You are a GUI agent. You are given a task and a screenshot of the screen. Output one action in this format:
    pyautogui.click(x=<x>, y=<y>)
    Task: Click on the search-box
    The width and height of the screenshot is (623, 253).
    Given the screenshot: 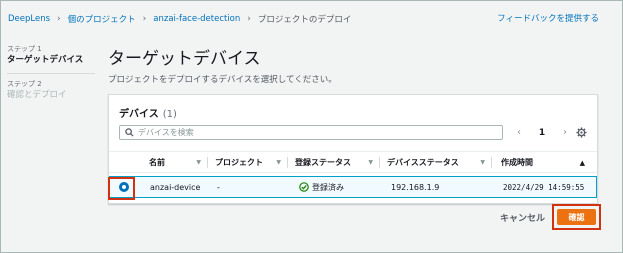 What is the action you would take?
    pyautogui.click(x=311, y=132)
    